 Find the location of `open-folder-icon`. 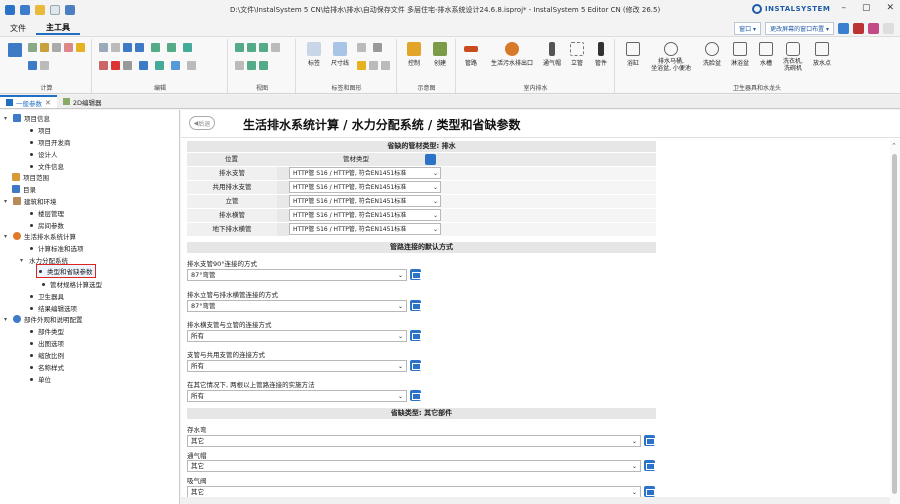

open-folder-icon is located at coordinates (40, 10).